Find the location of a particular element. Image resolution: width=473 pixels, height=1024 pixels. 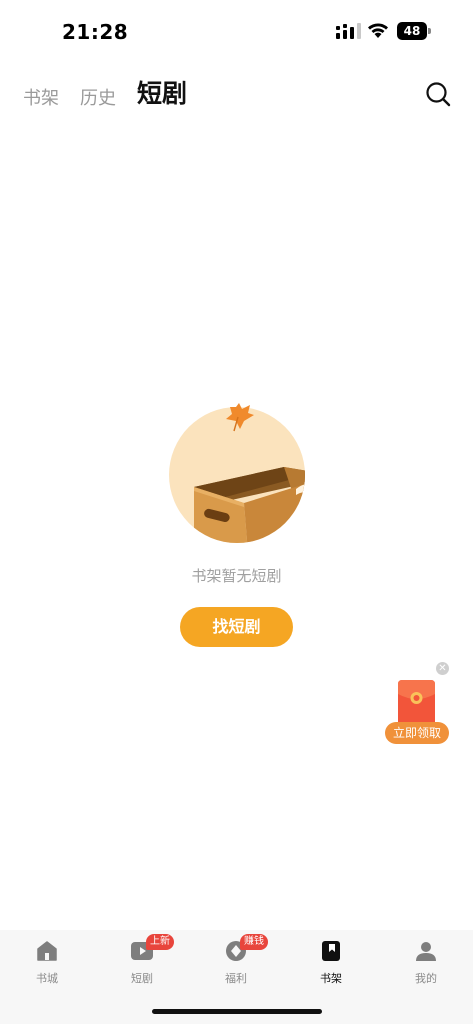

search-icon is located at coordinates (438, 94).